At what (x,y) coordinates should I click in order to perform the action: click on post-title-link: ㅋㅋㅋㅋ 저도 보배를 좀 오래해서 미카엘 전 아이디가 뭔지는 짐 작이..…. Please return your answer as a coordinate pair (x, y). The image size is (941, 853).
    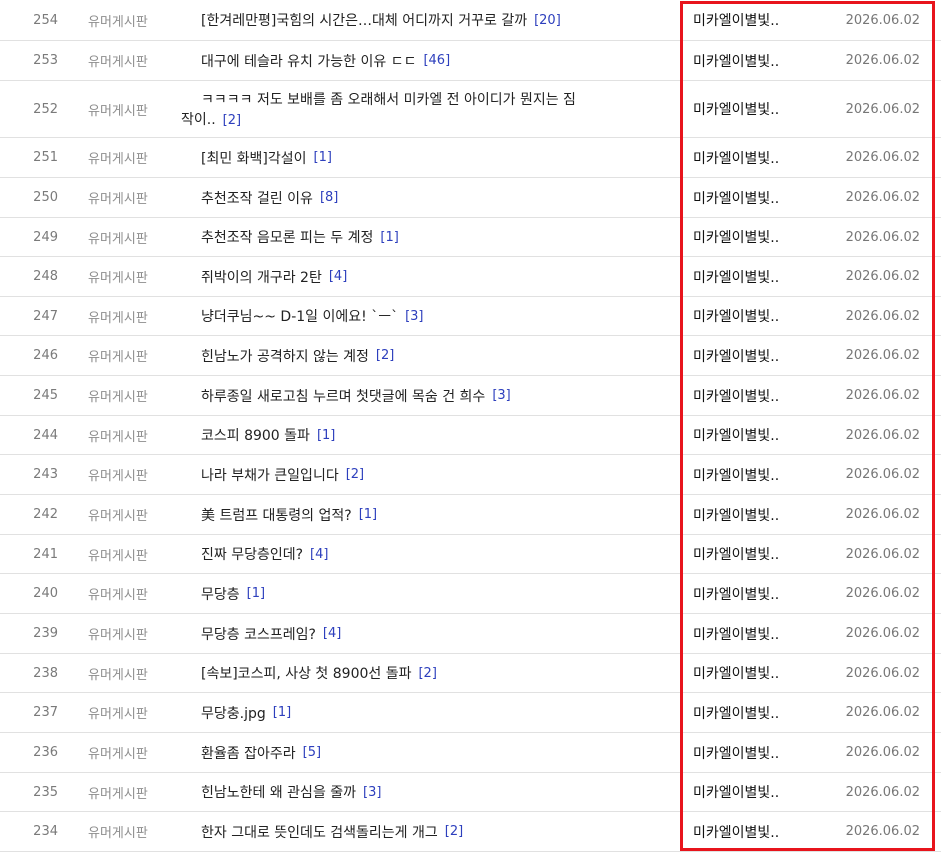
    Looking at the image, I should click on (420, 109).